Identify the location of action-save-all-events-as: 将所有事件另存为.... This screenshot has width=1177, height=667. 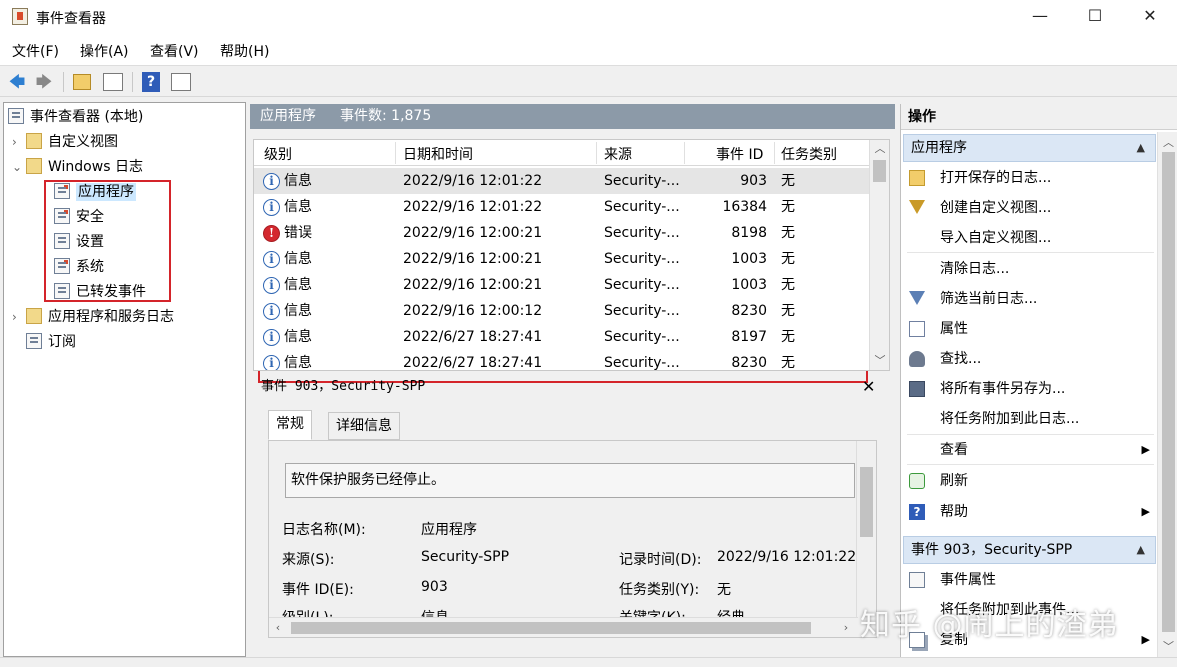
(1031, 389).